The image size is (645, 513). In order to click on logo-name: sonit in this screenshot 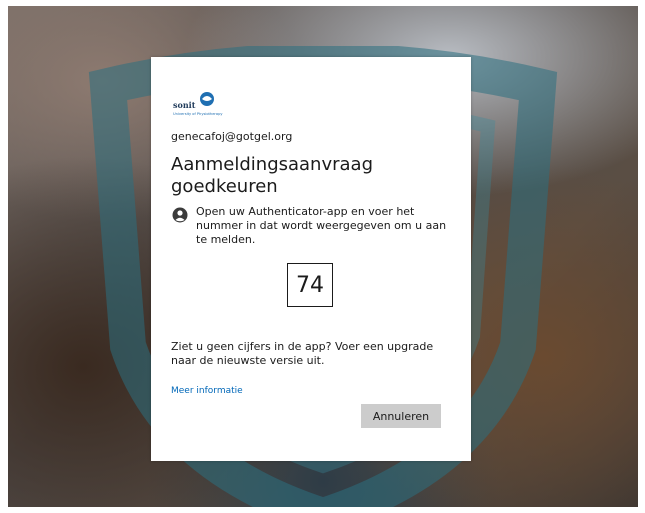, I will do `click(184, 105)`.